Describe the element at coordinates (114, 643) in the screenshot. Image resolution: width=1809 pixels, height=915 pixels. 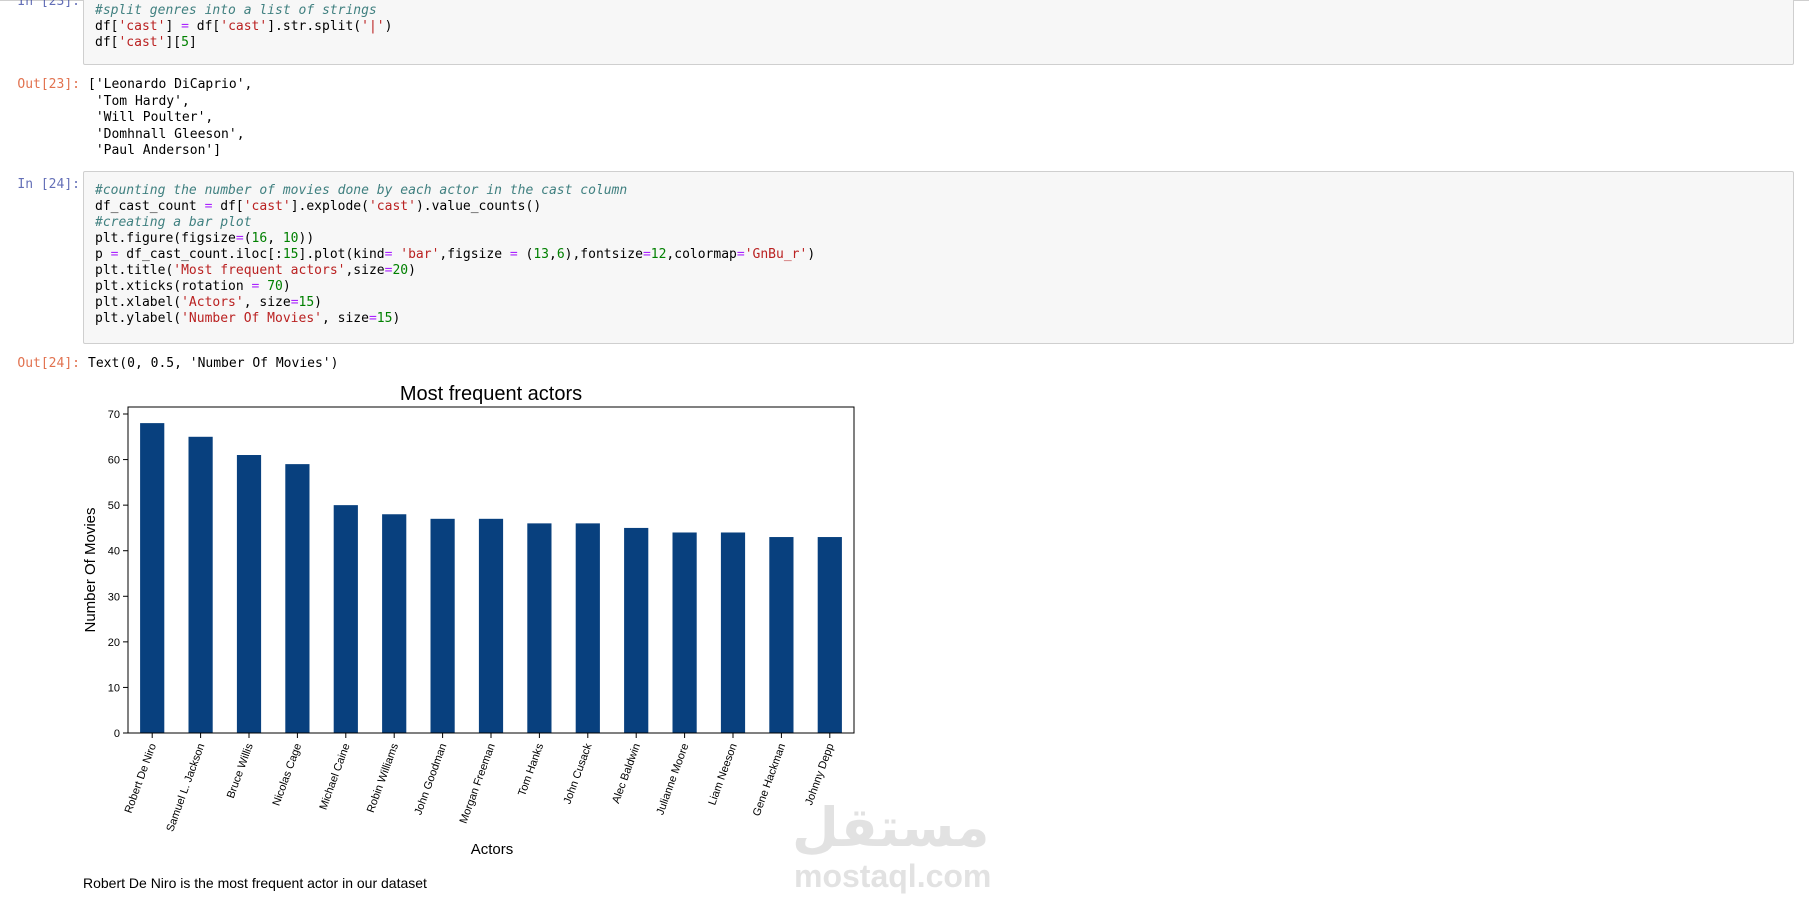
I see `y-tick-label: 20` at that location.